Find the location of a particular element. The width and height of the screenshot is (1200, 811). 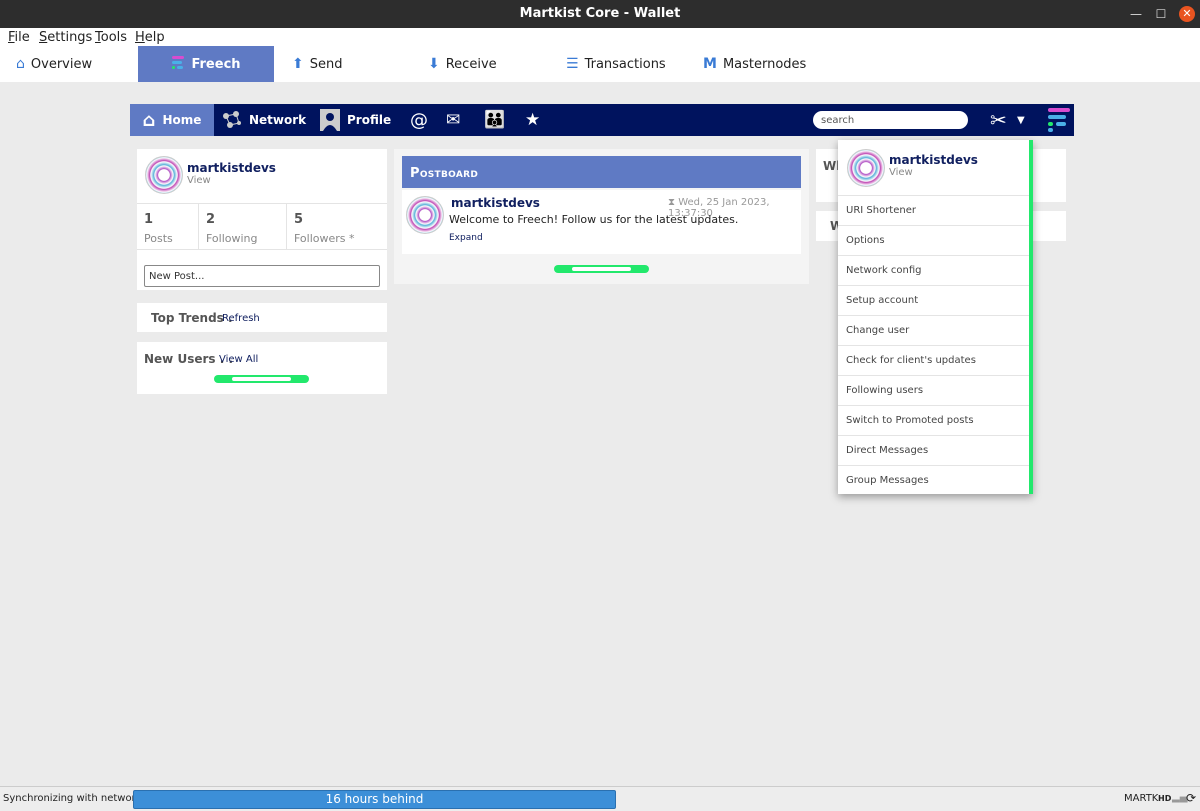

tab-label: Overview is located at coordinates (61, 64).